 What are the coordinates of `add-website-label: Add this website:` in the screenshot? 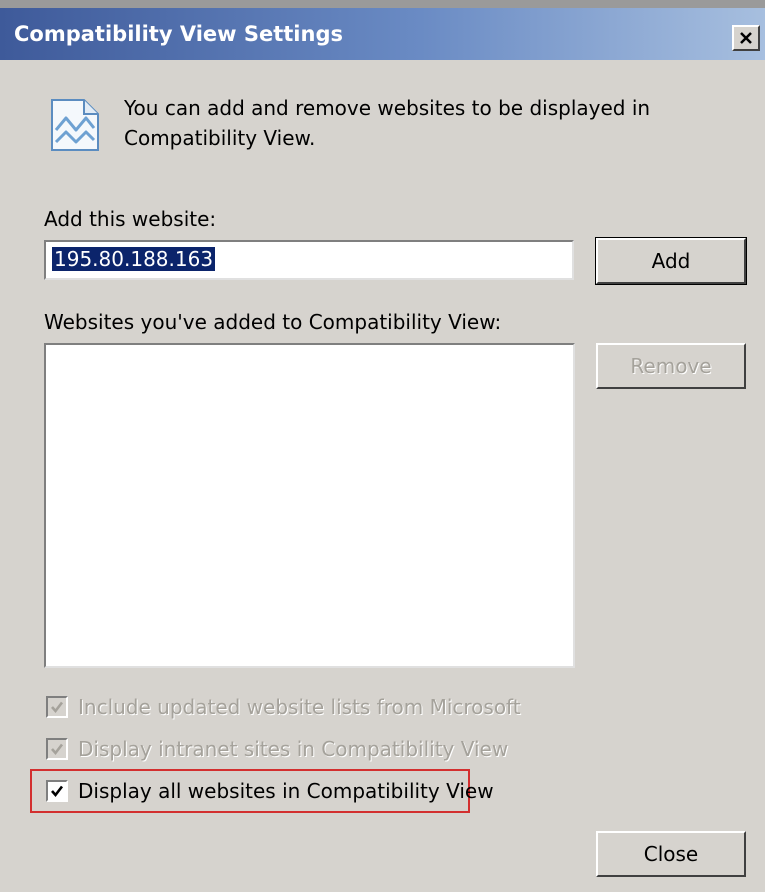 It's located at (130, 219).